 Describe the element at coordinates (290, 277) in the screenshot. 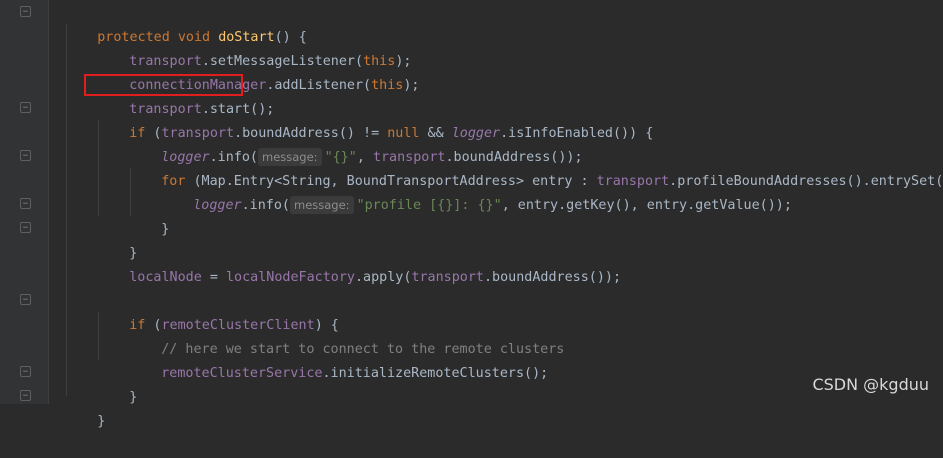

I see `field: localNodeFactory` at that location.